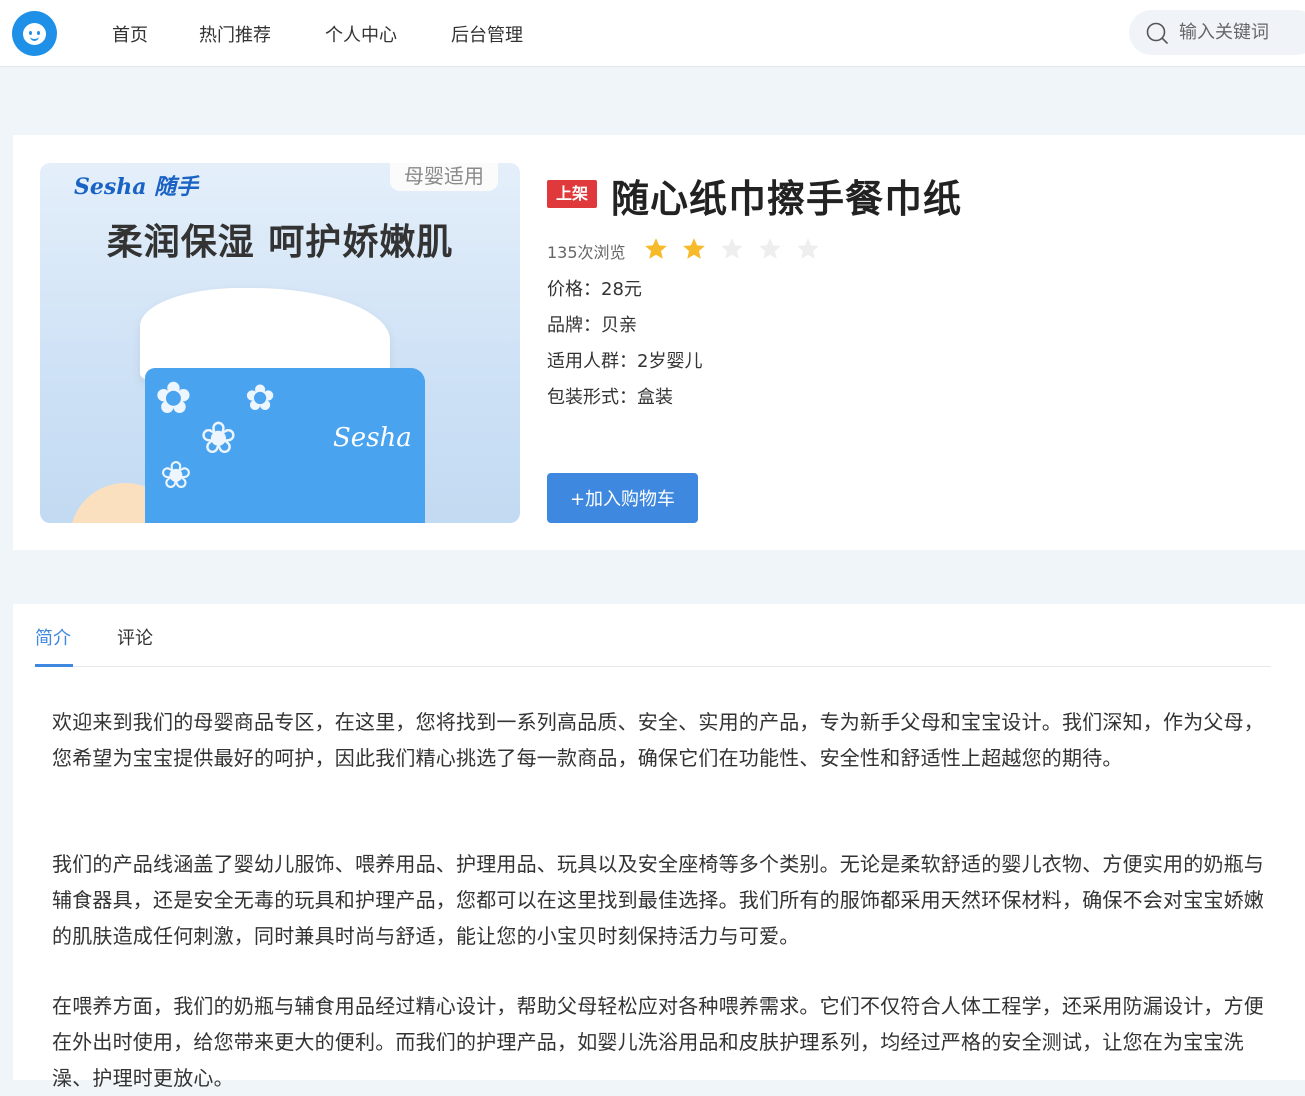 This screenshot has width=1305, height=1096. I want to click on attr-brand: 品牌：贝亲, so click(592, 324).